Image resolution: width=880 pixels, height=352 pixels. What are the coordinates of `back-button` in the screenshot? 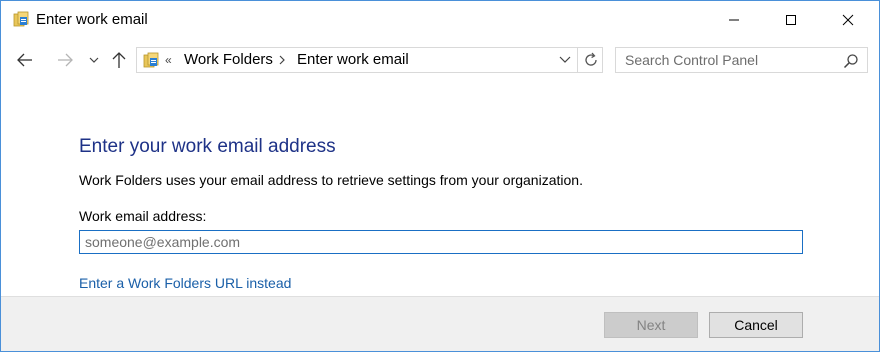 It's located at (25, 60).